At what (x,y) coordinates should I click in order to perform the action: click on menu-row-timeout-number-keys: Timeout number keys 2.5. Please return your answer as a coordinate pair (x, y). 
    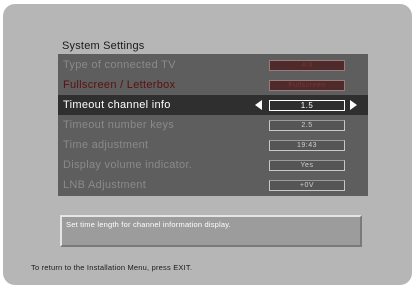
    Looking at the image, I should click on (213, 125).